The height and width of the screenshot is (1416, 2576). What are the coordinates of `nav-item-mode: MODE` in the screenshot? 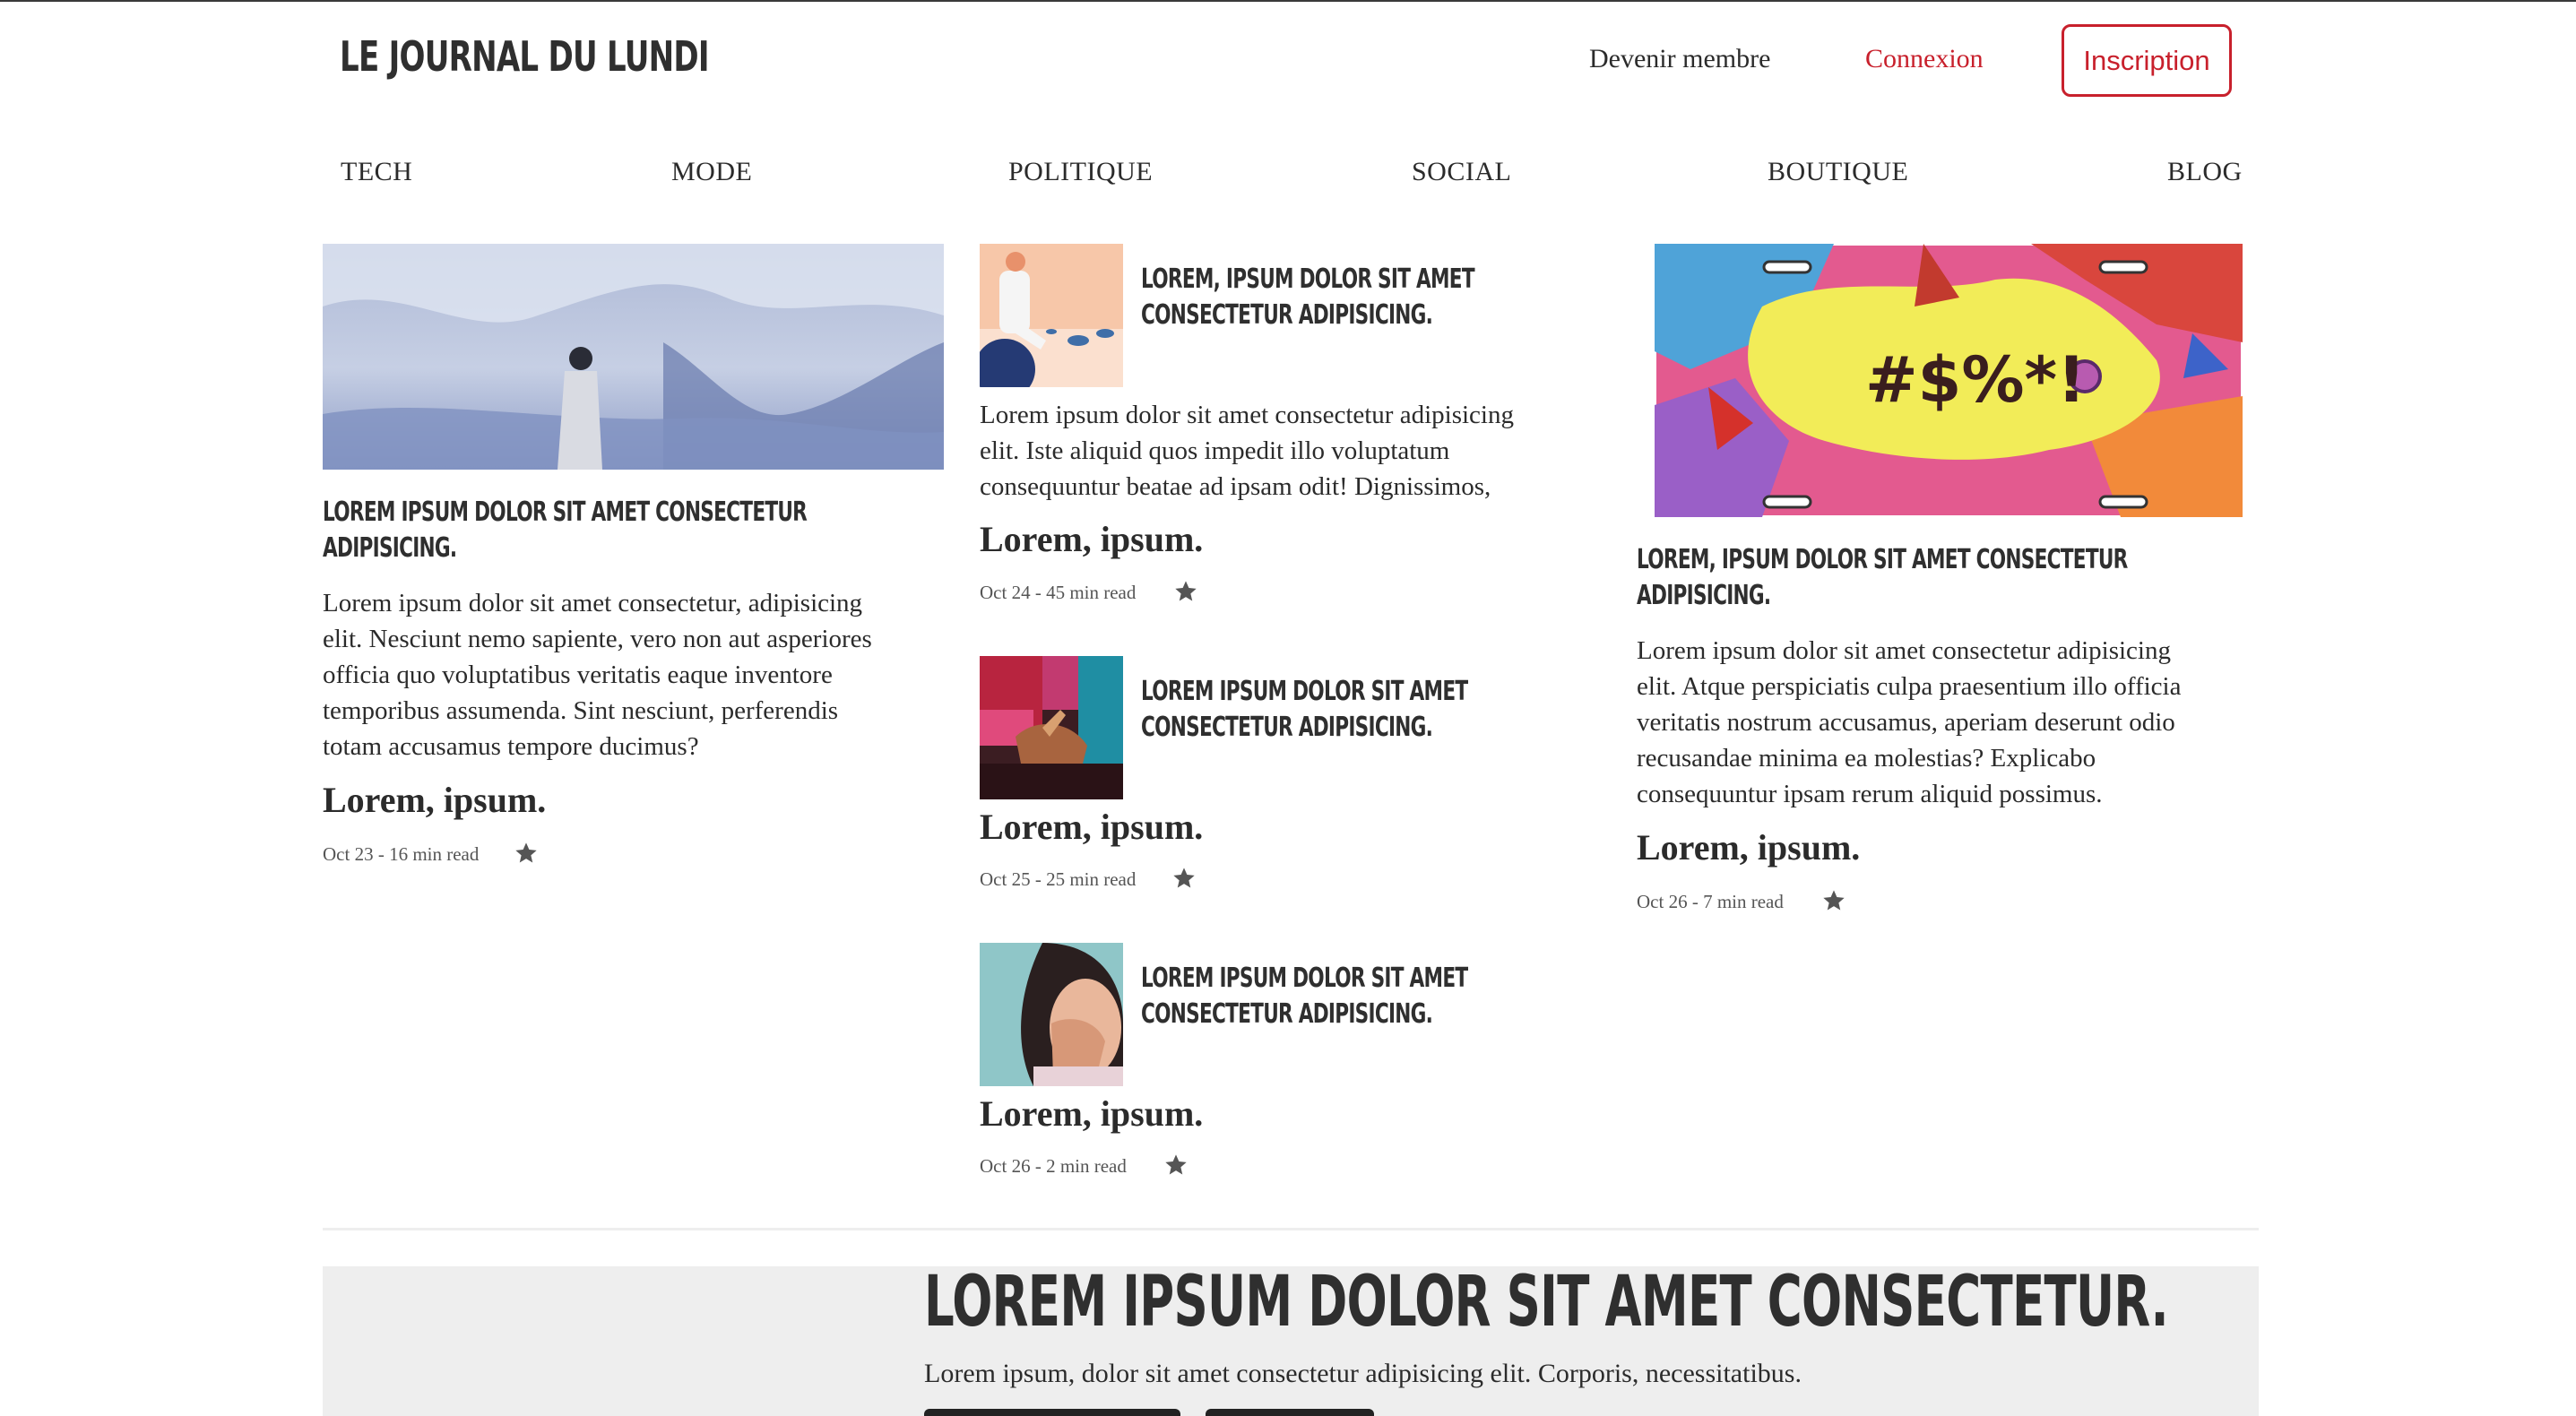 It's located at (711, 172).